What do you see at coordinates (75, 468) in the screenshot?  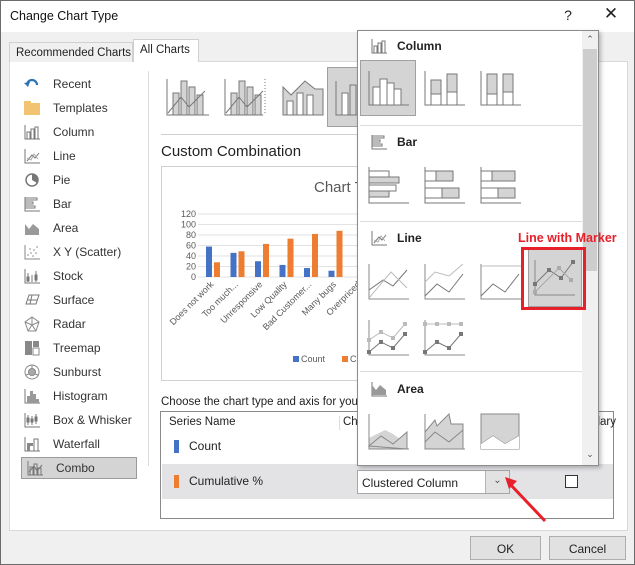 I see `sidebar-label: Combo` at bounding box center [75, 468].